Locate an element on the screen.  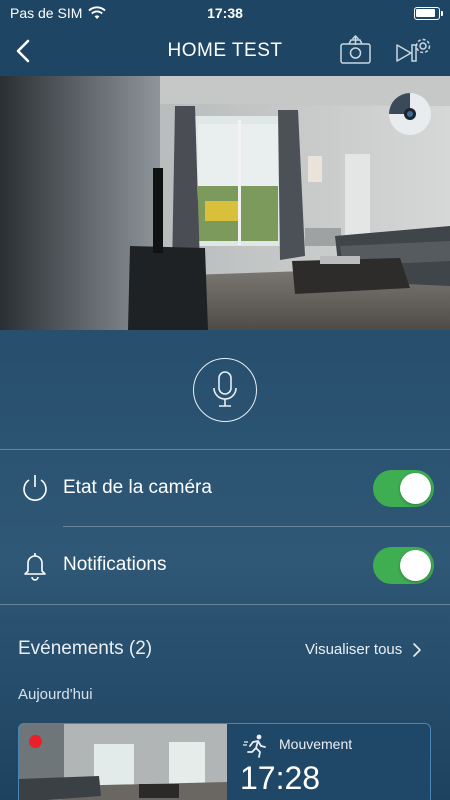
see-all-events-link: Visualiser tous is located at coordinates (363, 649).